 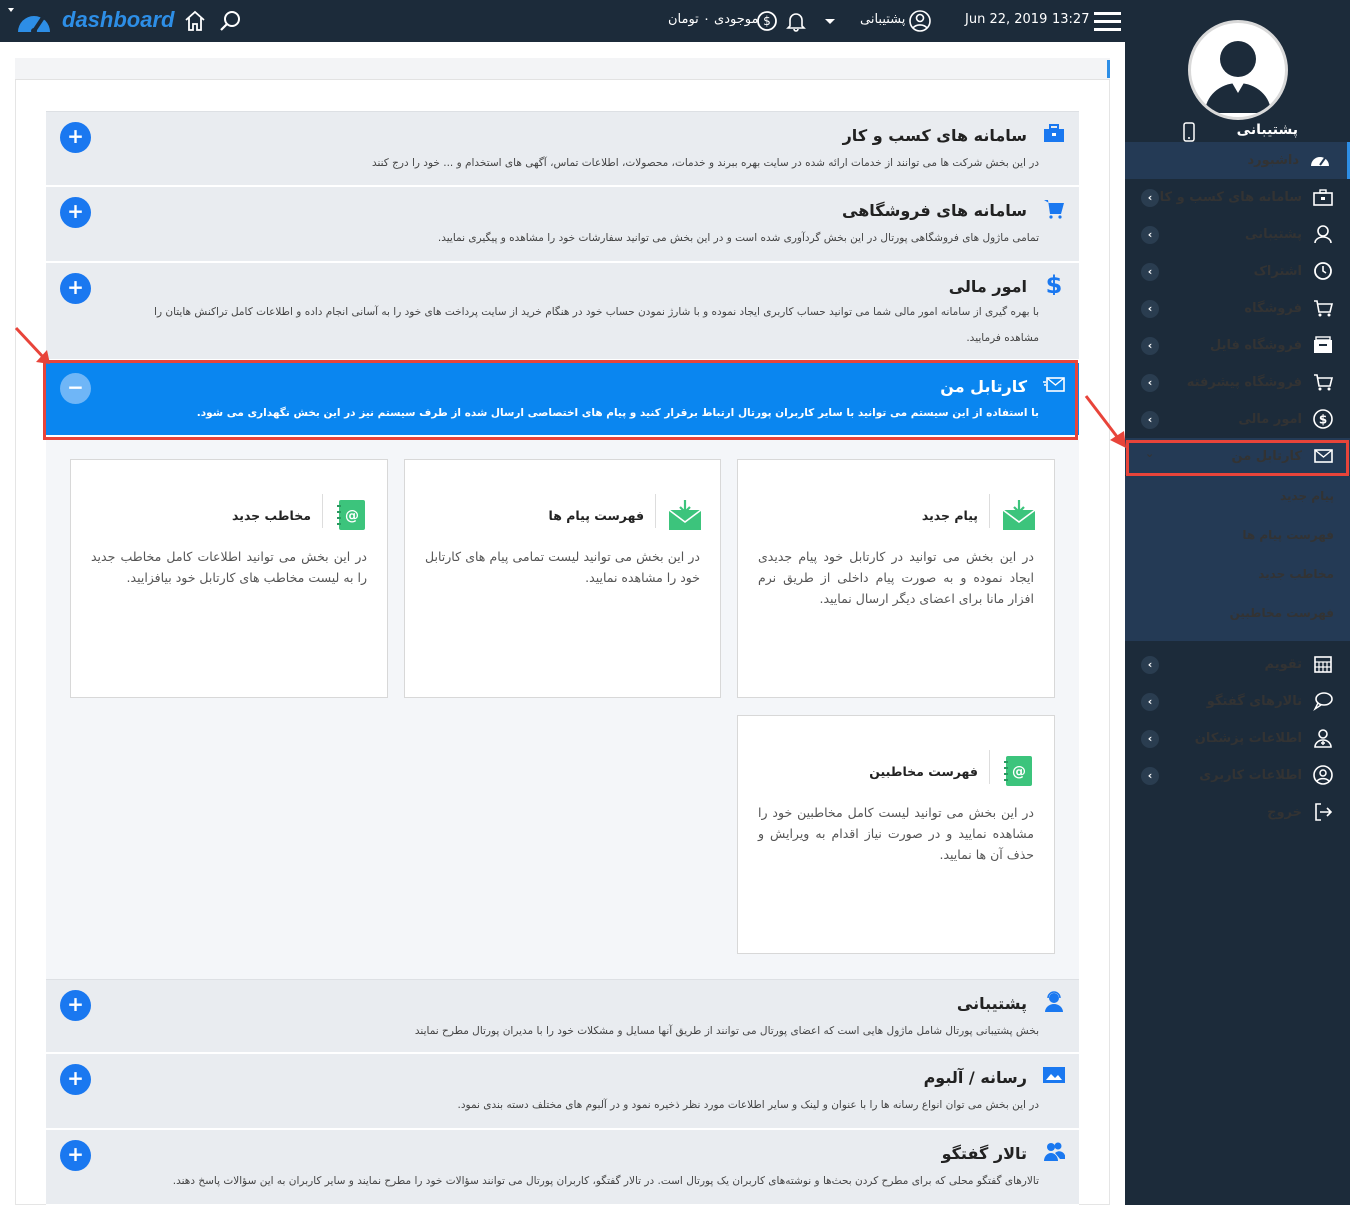 I want to click on sidebar-subitem-message-list: فهرست پیام ها, so click(x=1237, y=535).